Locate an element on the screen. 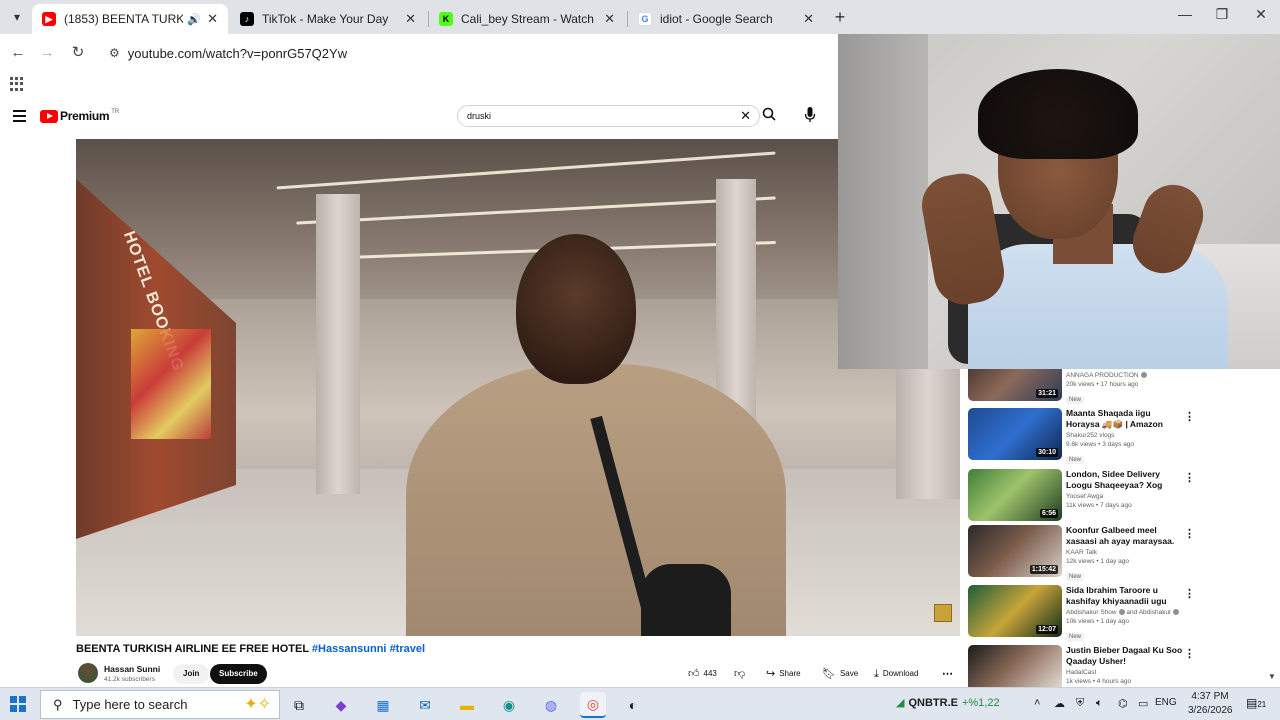 Image resolution: width=1280 pixels, height=720 pixels. video-thumbnail: 31:21 is located at coordinates (1015, 385).